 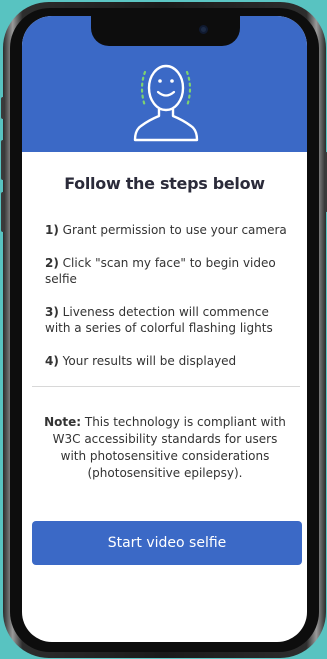 What do you see at coordinates (52, 312) in the screenshot?
I see `step-number: 3)` at bounding box center [52, 312].